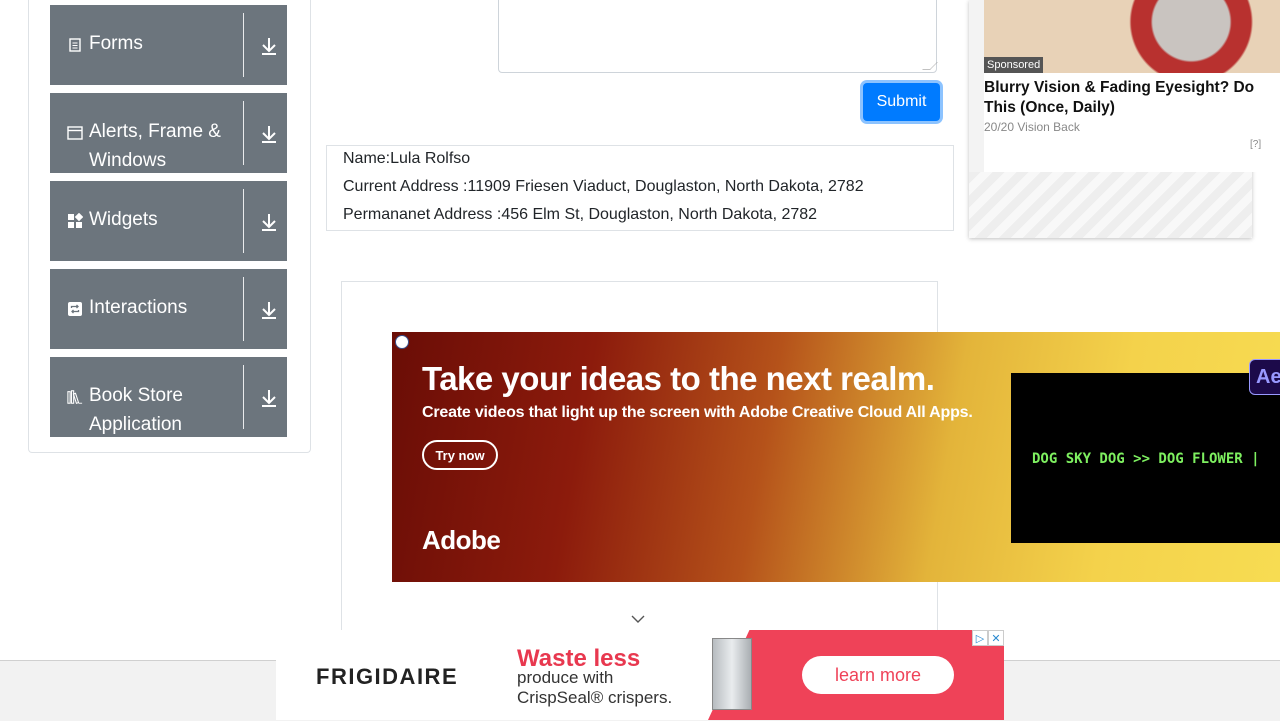 The image size is (1280, 721). I want to click on video-text: DOG SKY DOG >> DOG FLOWER |, so click(1146, 459).